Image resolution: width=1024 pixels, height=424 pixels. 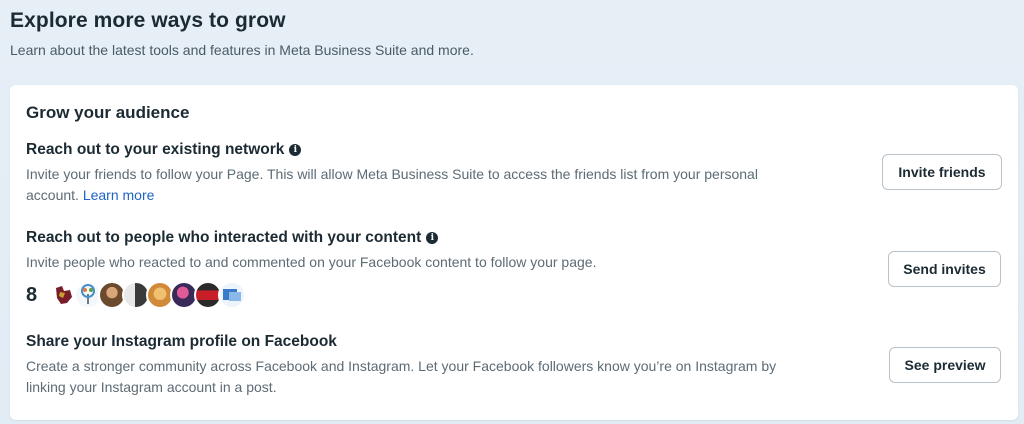 I want to click on people-count: 8, so click(x=32, y=294).